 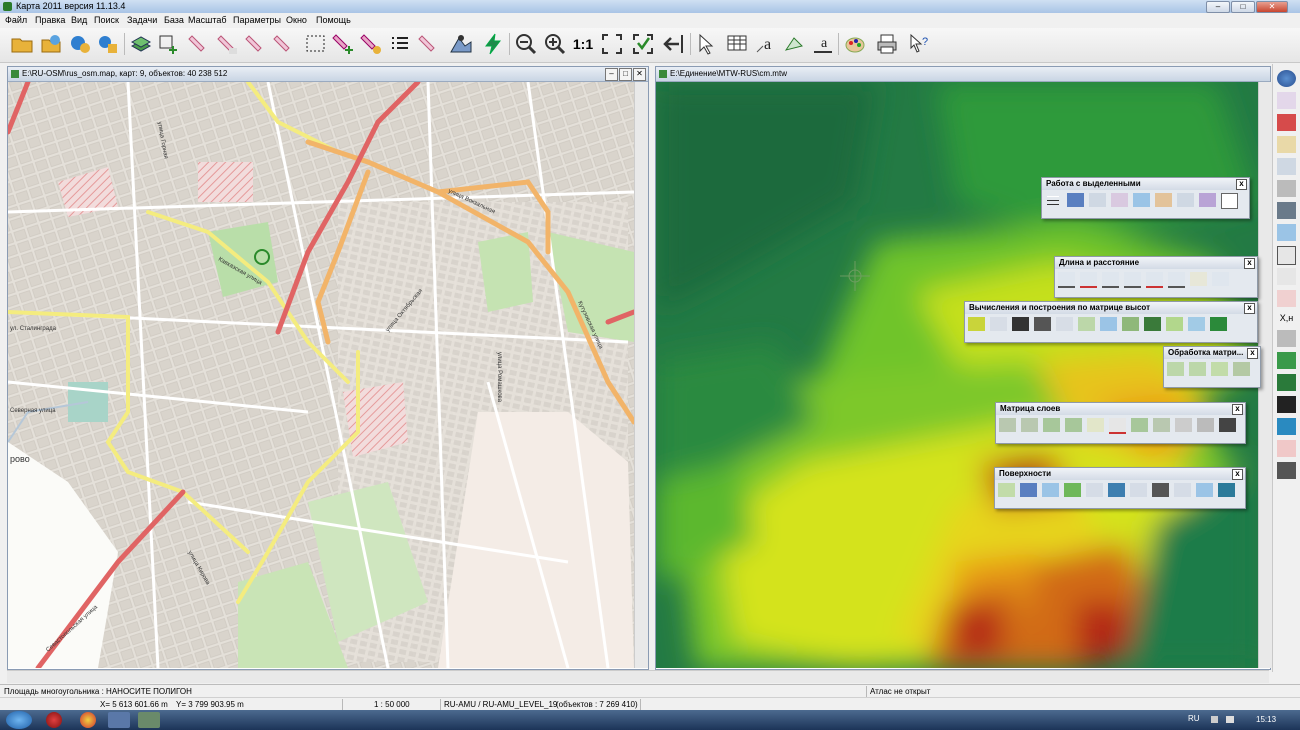 I want to click on osm-vertical-scrollbar, so click(x=641, y=375).